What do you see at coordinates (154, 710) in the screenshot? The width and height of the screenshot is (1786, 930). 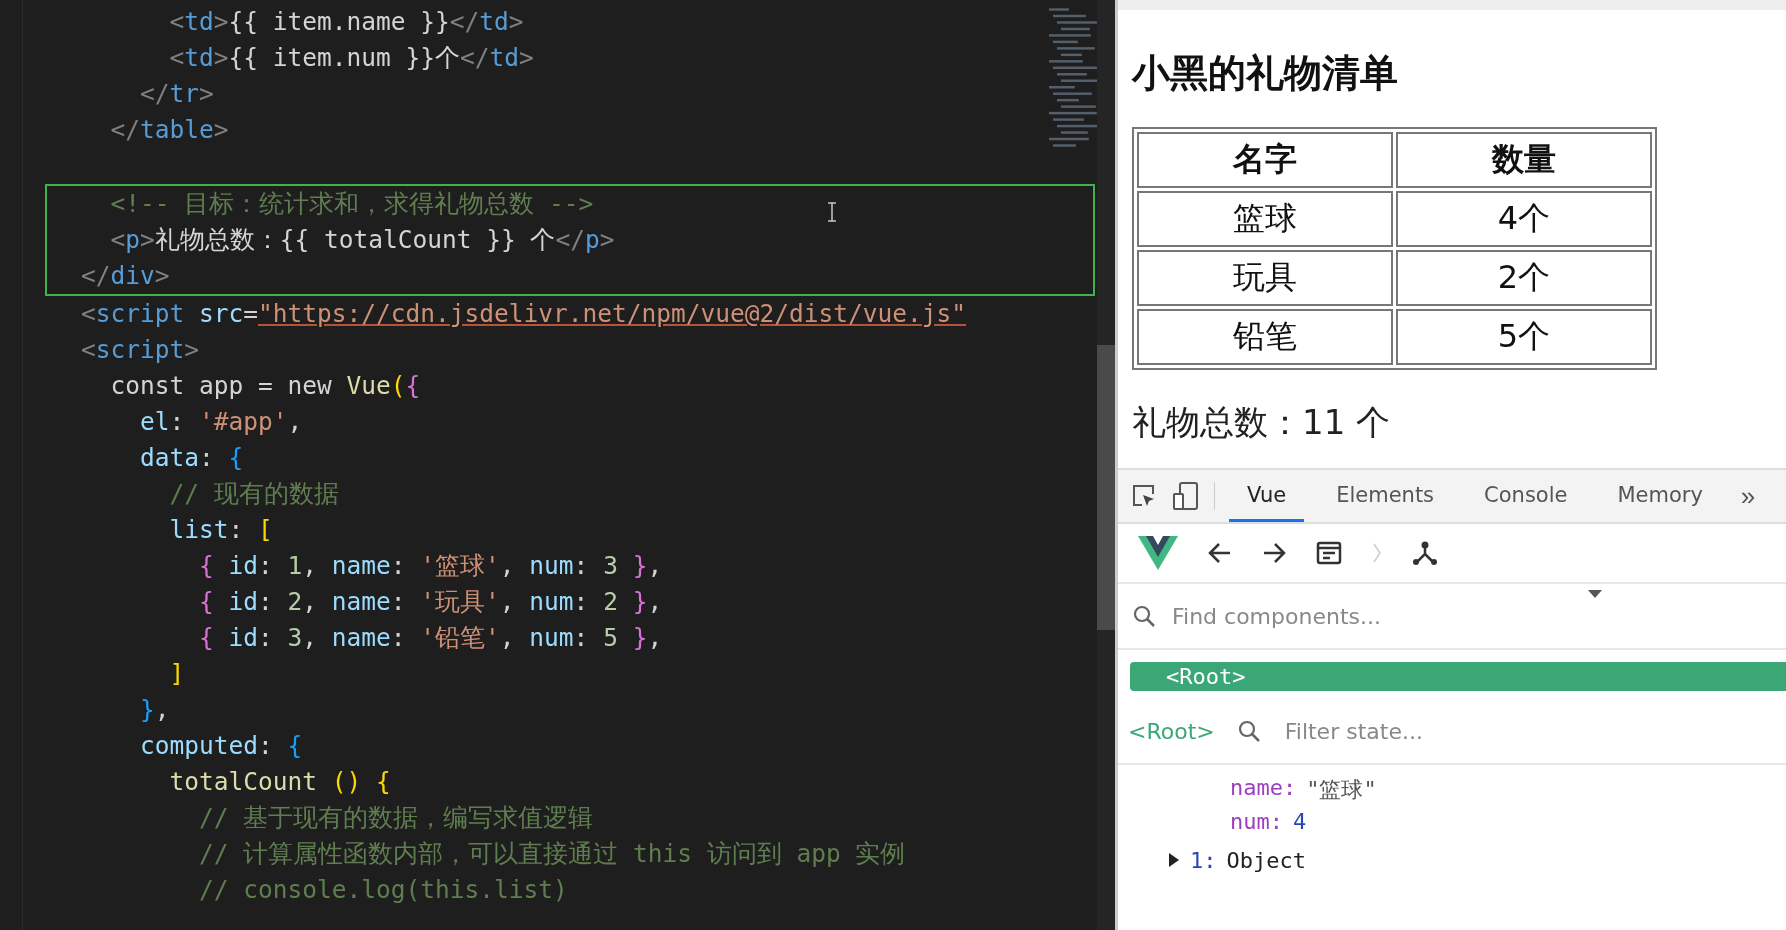 I see `code-line: },` at bounding box center [154, 710].